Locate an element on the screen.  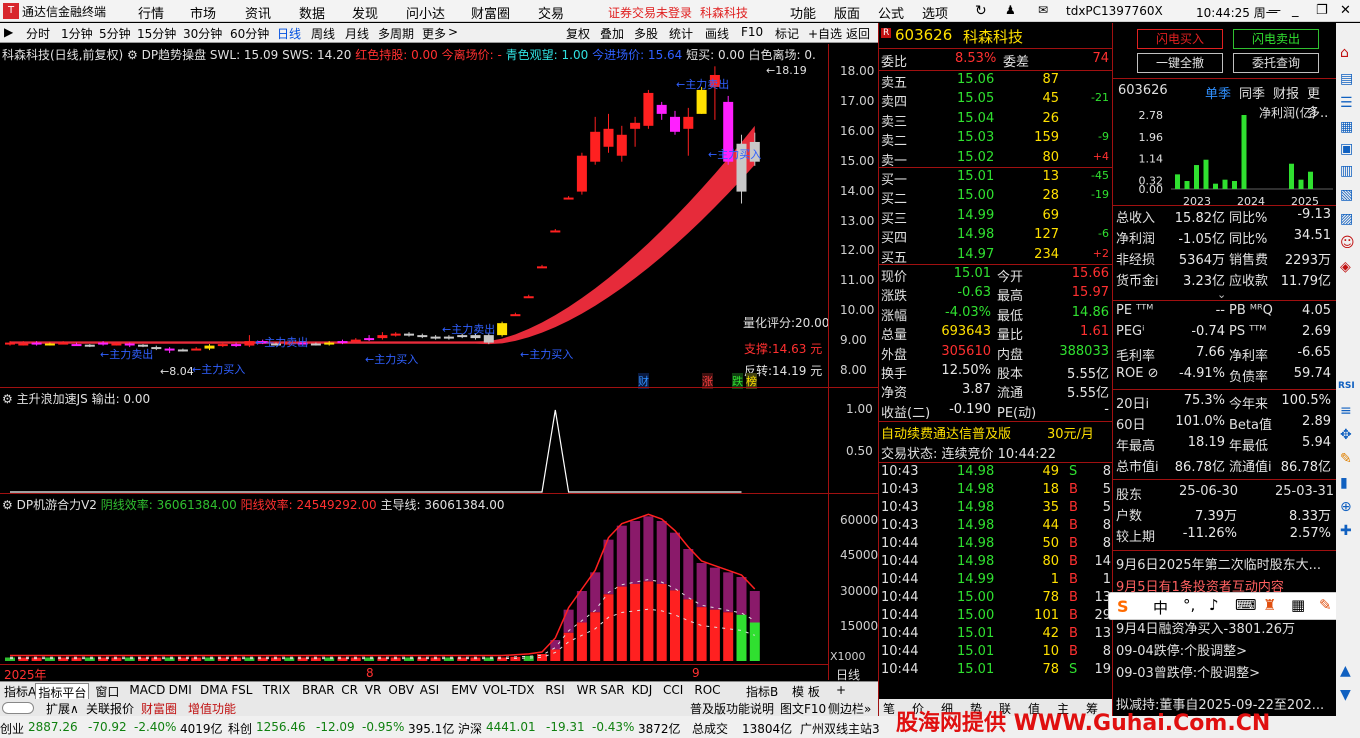
period-multi: 多周期 is located at coordinates (396, 33).